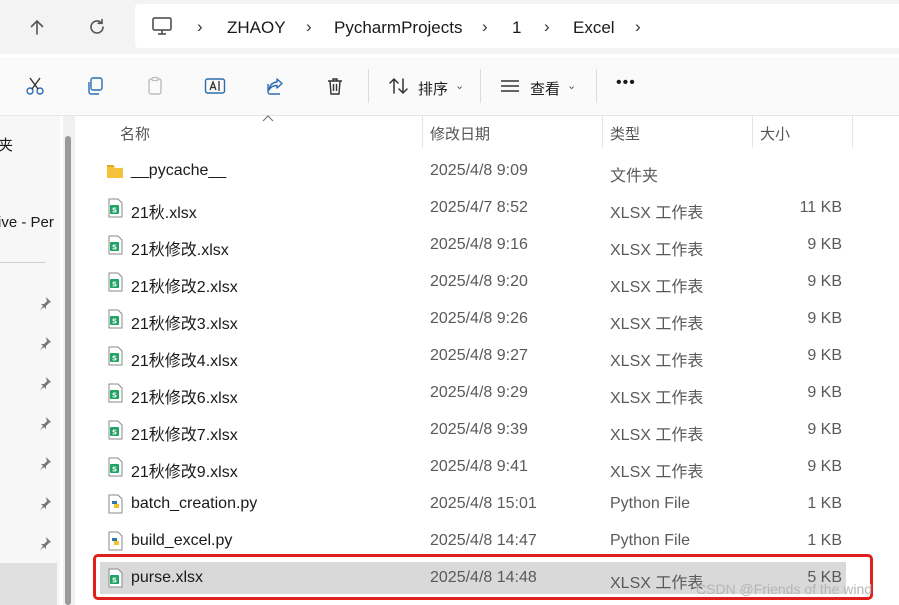 This screenshot has height=605, width=899. I want to click on view-button, so click(510, 86).